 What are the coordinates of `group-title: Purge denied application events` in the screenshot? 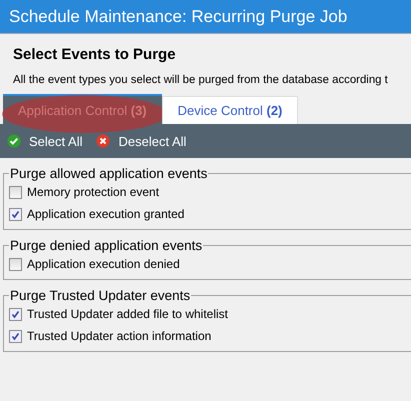 It's located at (106, 245).